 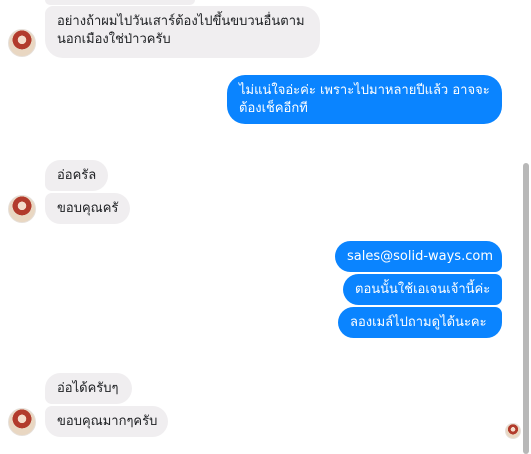 What do you see at coordinates (420, 322) in the screenshot?
I see `outgoing-message: ลองเมล์ไปถามดูได้นะคะ` at bounding box center [420, 322].